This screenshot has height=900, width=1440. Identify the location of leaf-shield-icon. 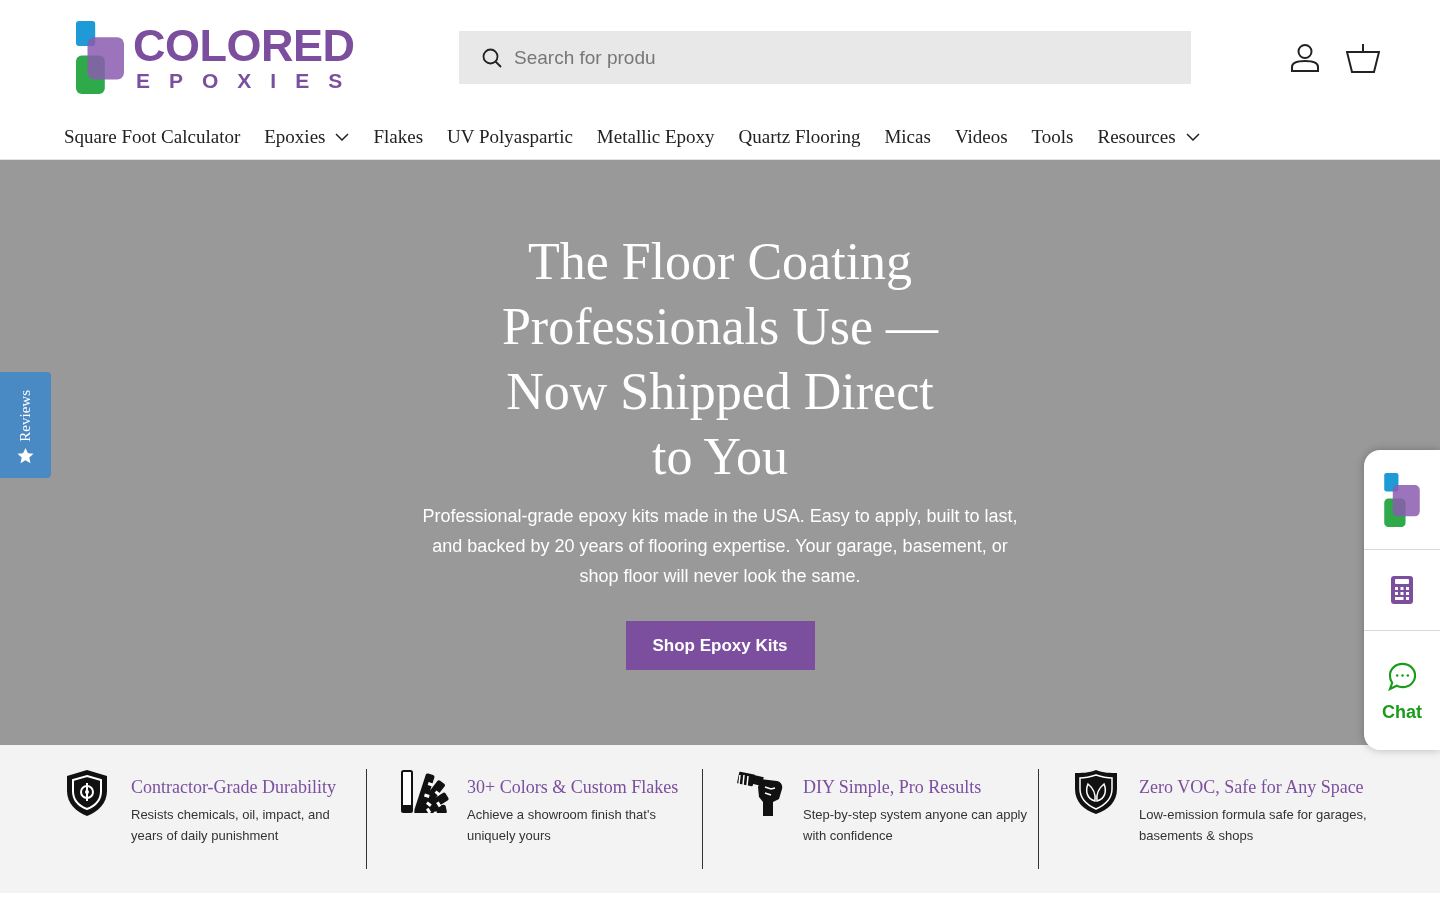
(1096, 792).